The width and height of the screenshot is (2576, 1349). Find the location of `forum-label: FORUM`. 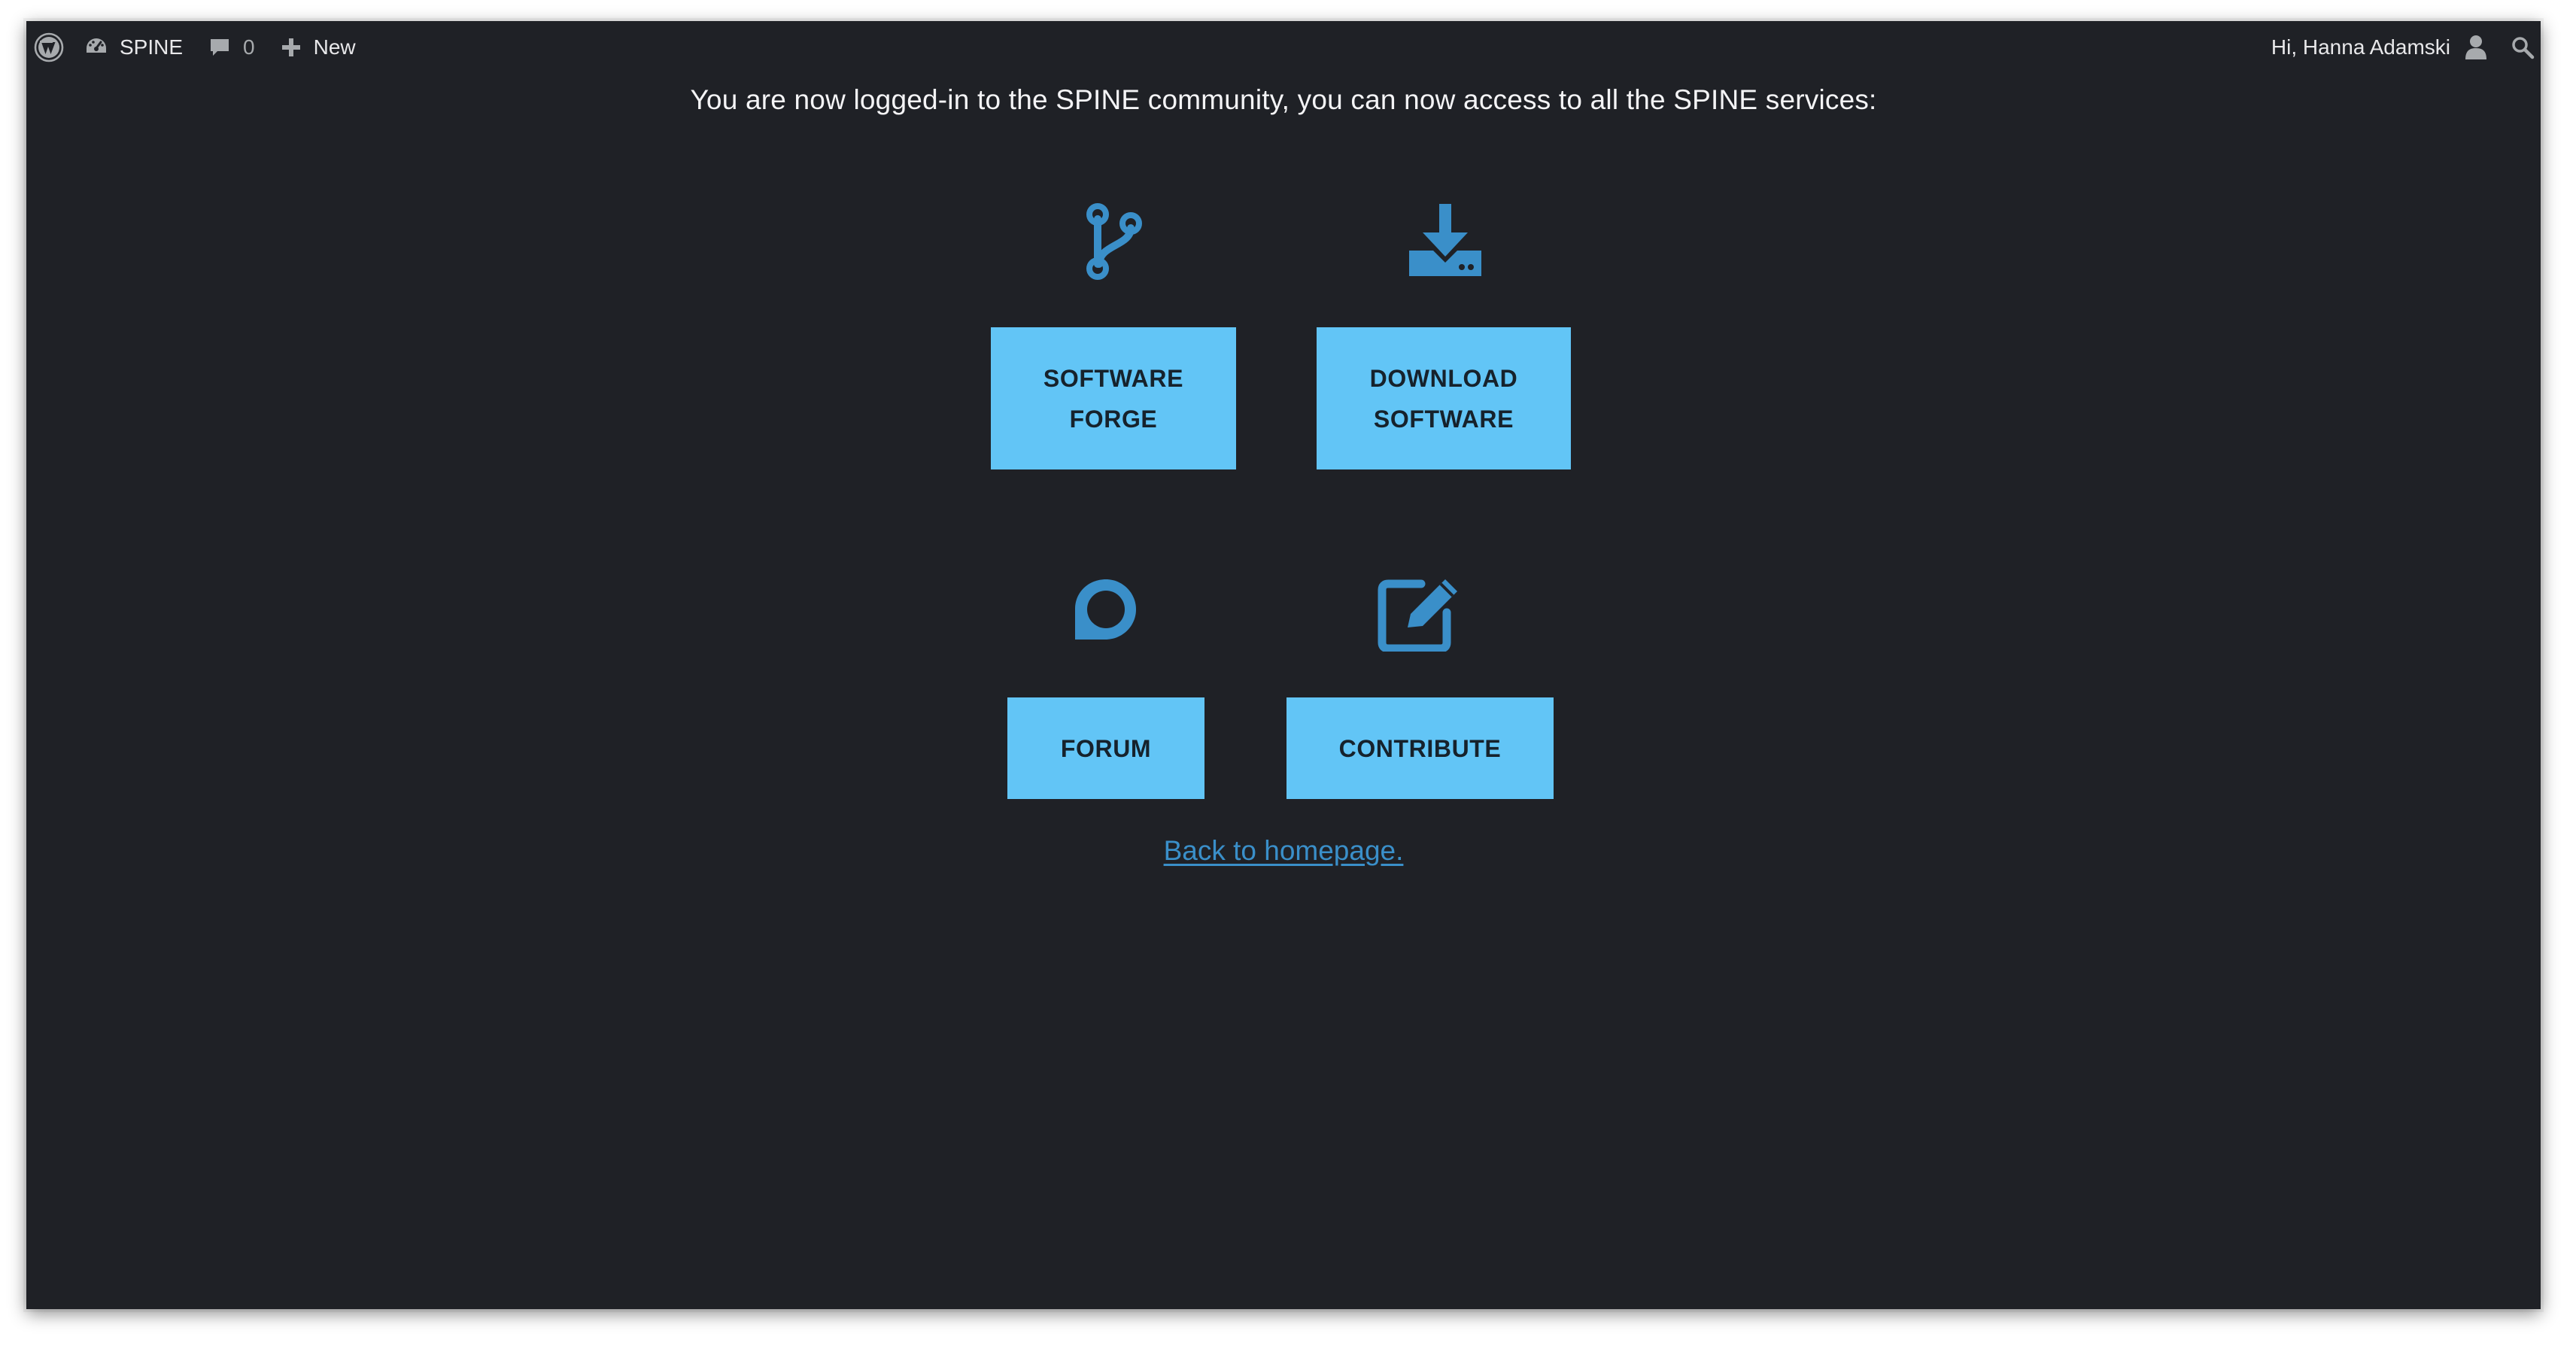

forum-label: FORUM is located at coordinates (1106, 748).